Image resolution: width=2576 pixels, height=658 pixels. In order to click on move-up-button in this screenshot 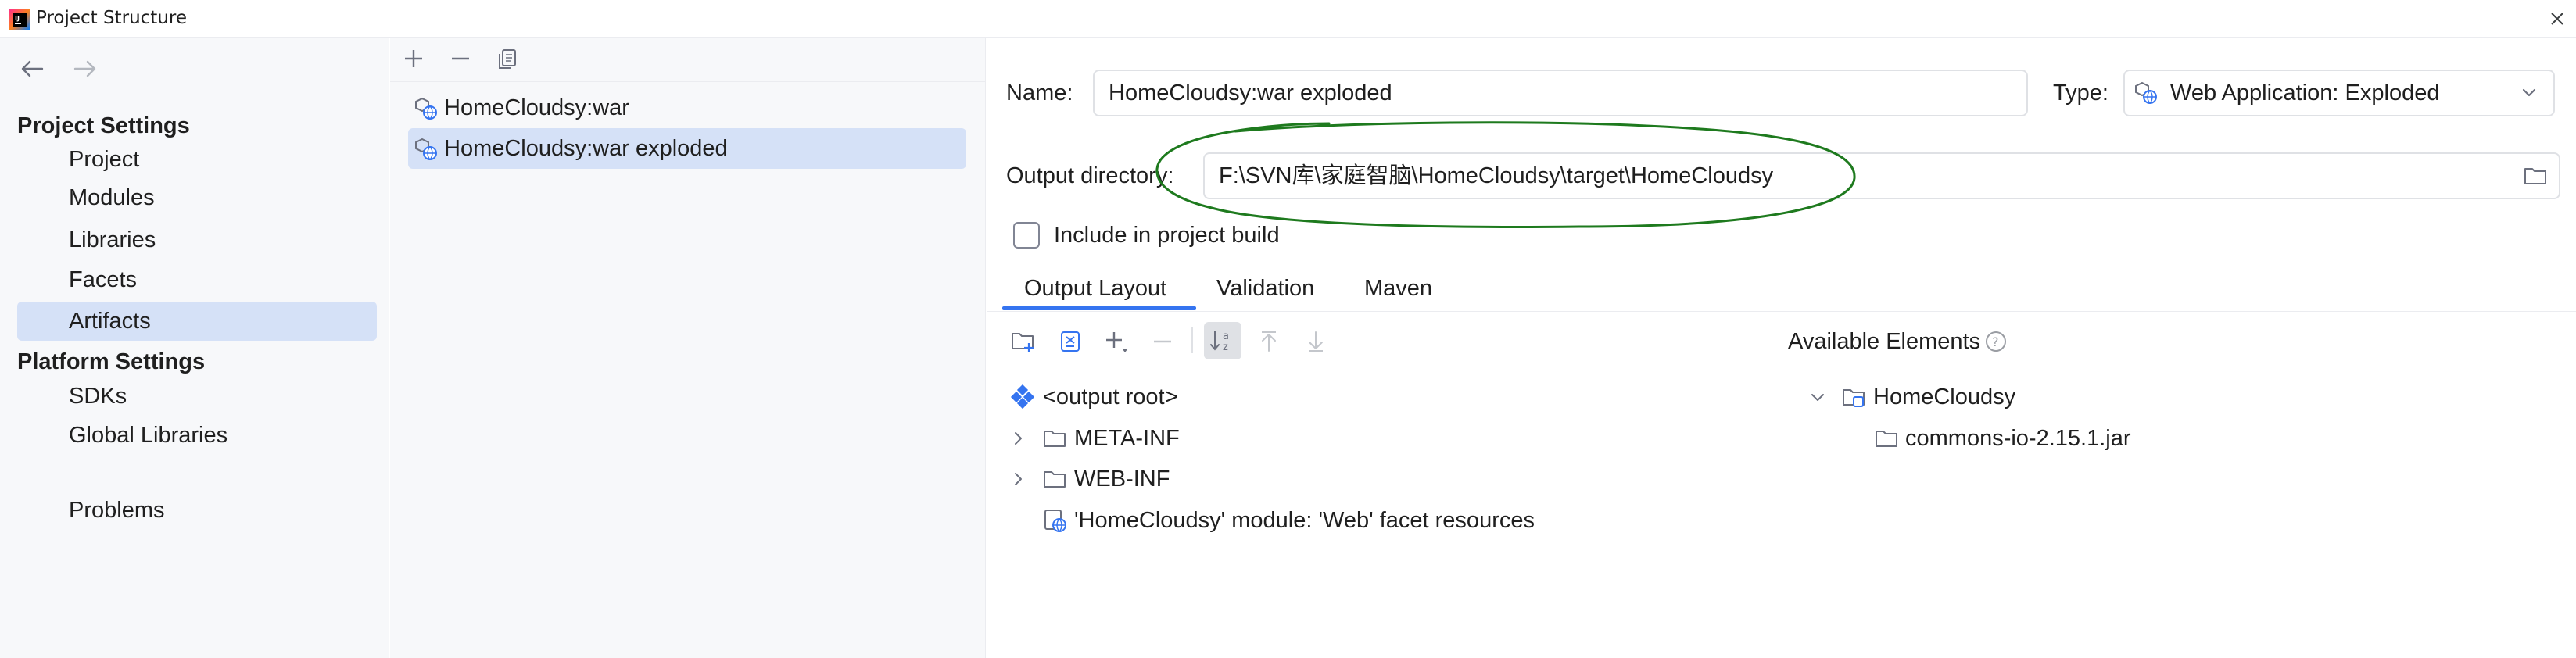, I will do `click(1269, 341)`.